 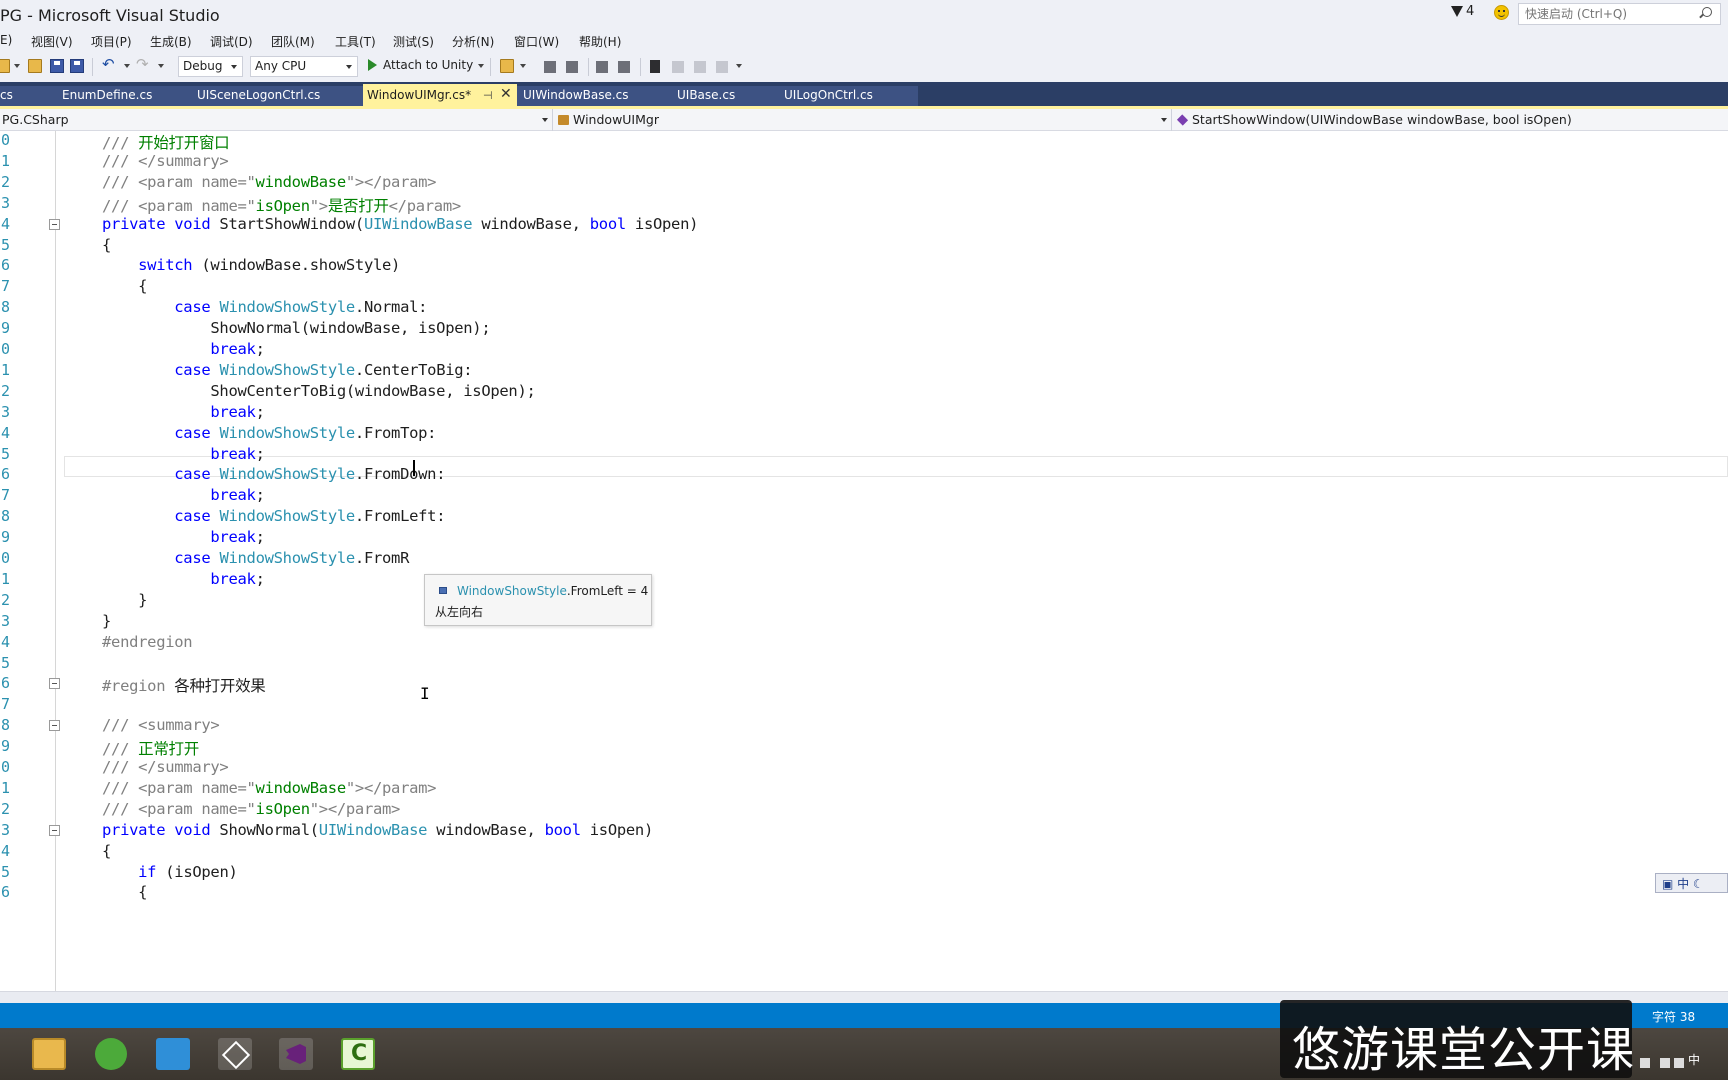 What do you see at coordinates (296, 328) in the screenshot?
I see `code-line: ShowNormal(windowBase, isOpen);` at bounding box center [296, 328].